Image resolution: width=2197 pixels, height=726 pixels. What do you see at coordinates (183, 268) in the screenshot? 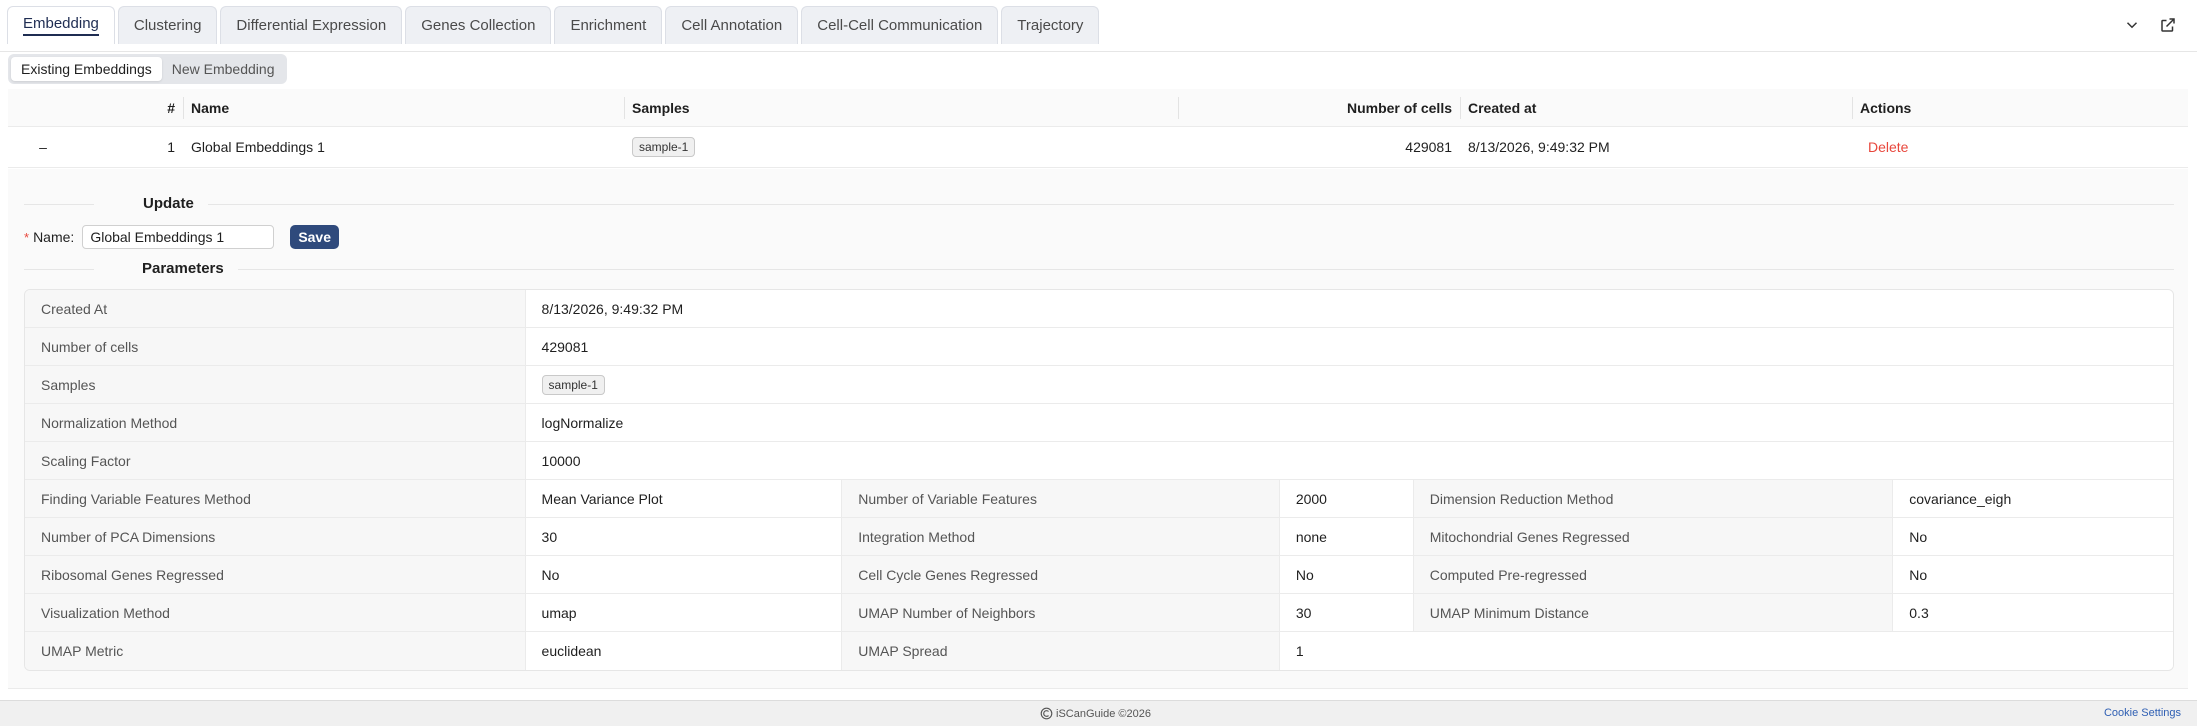
I see `parameters-section-title: Parameters` at bounding box center [183, 268].